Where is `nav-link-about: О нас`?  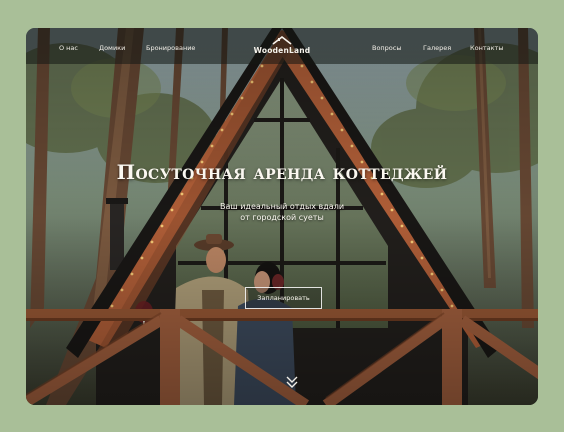 nav-link-about: О нас is located at coordinates (68, 48).